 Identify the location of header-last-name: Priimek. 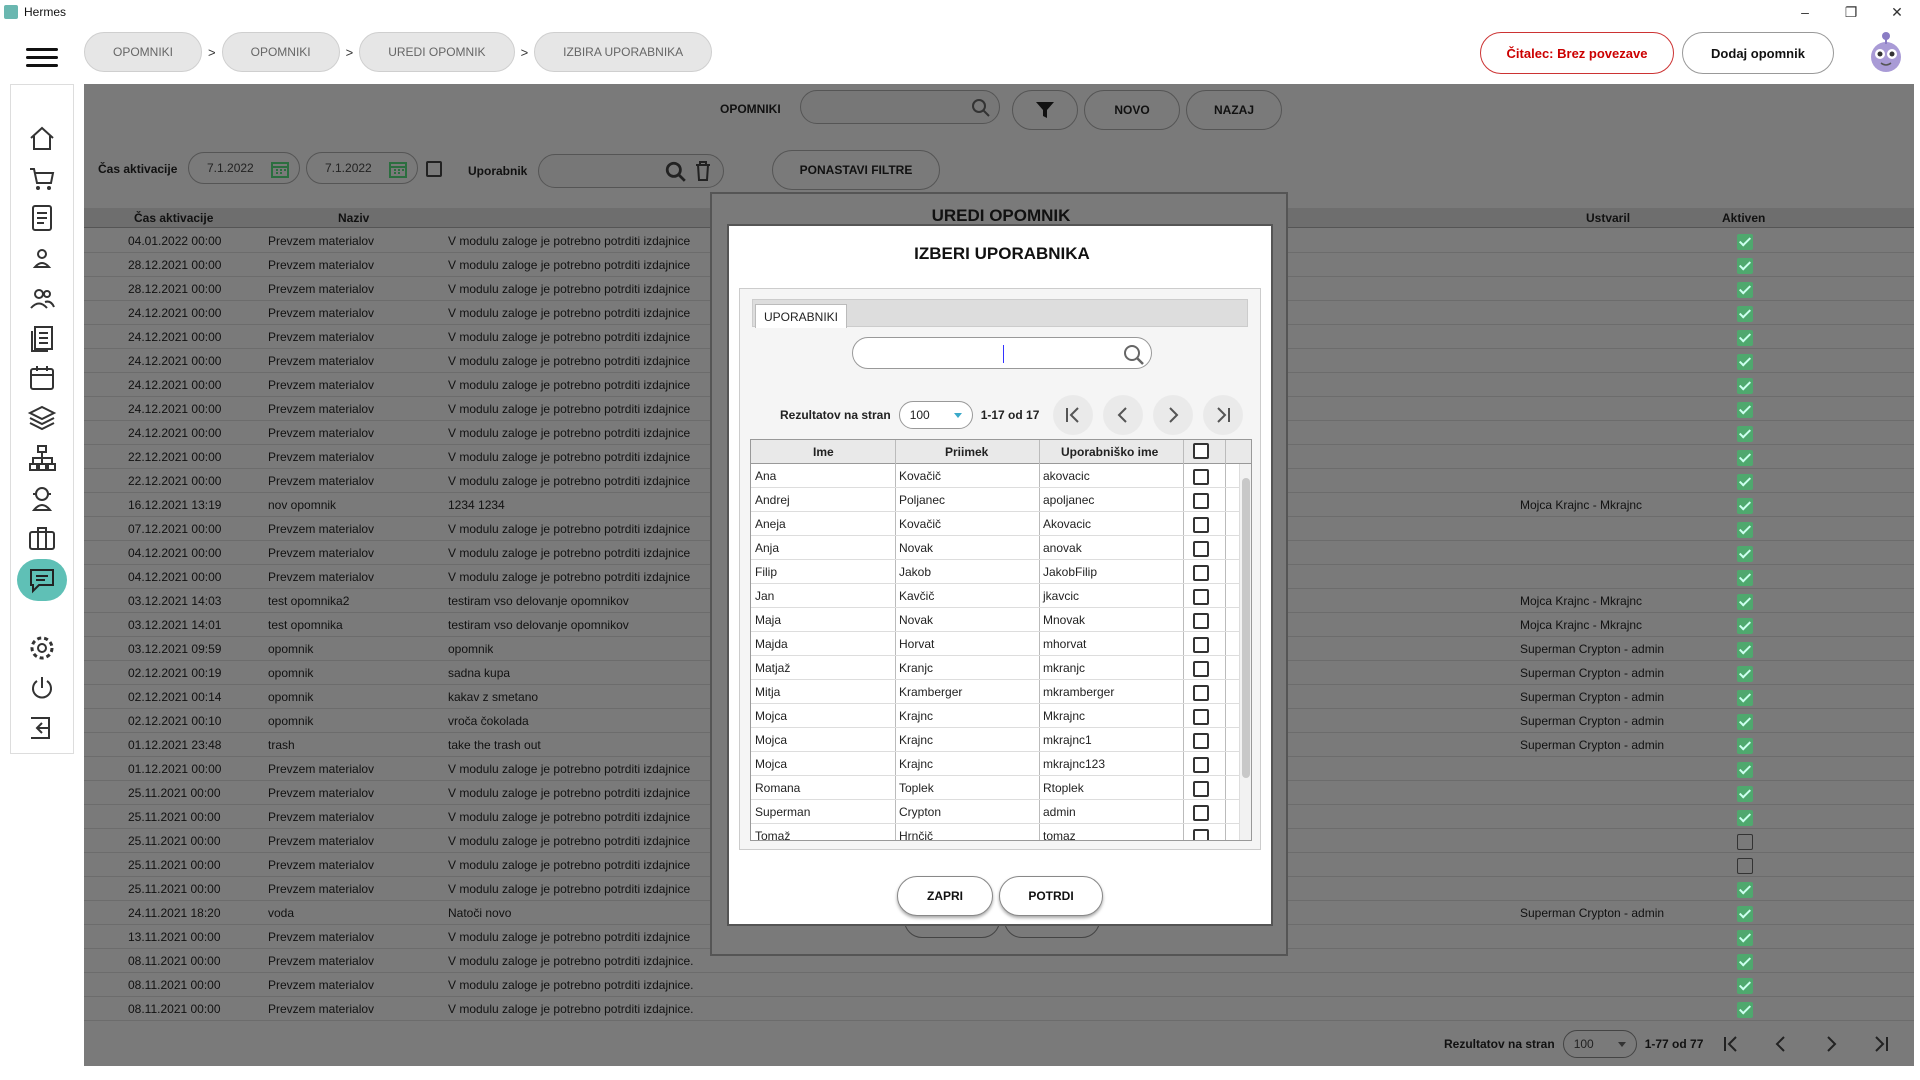
(966, 452).